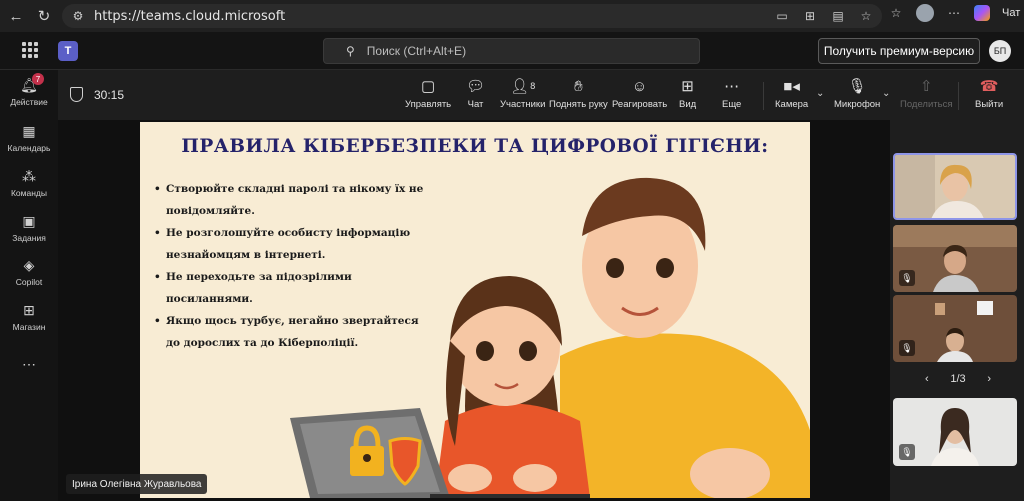 This screenshot has width=1024, height=501. I want to click on slide-bullet-text: до дорослих та до Кіберполіції., so click(262, 343).